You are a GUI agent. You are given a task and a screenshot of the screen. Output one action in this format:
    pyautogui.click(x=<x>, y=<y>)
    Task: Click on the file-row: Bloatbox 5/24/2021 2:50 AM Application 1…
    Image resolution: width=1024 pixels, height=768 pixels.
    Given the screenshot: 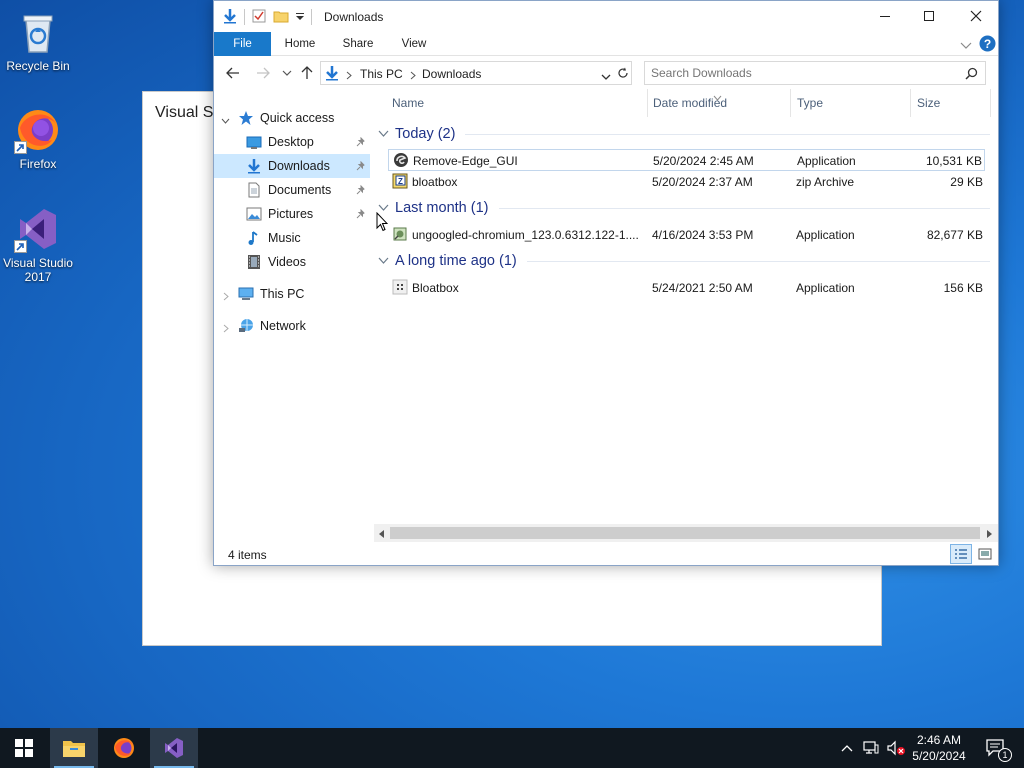 What is the action you would take?
    pyautogui.click(x=686, y=288)
    